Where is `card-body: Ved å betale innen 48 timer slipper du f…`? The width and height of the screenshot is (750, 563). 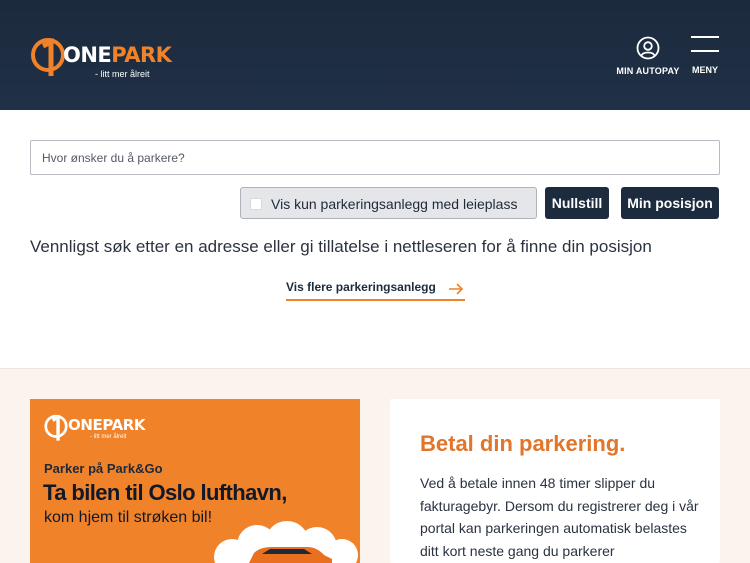 card-body: Ved å betale innen 48 timer slipper du f… is located at coordinates (559, 517).